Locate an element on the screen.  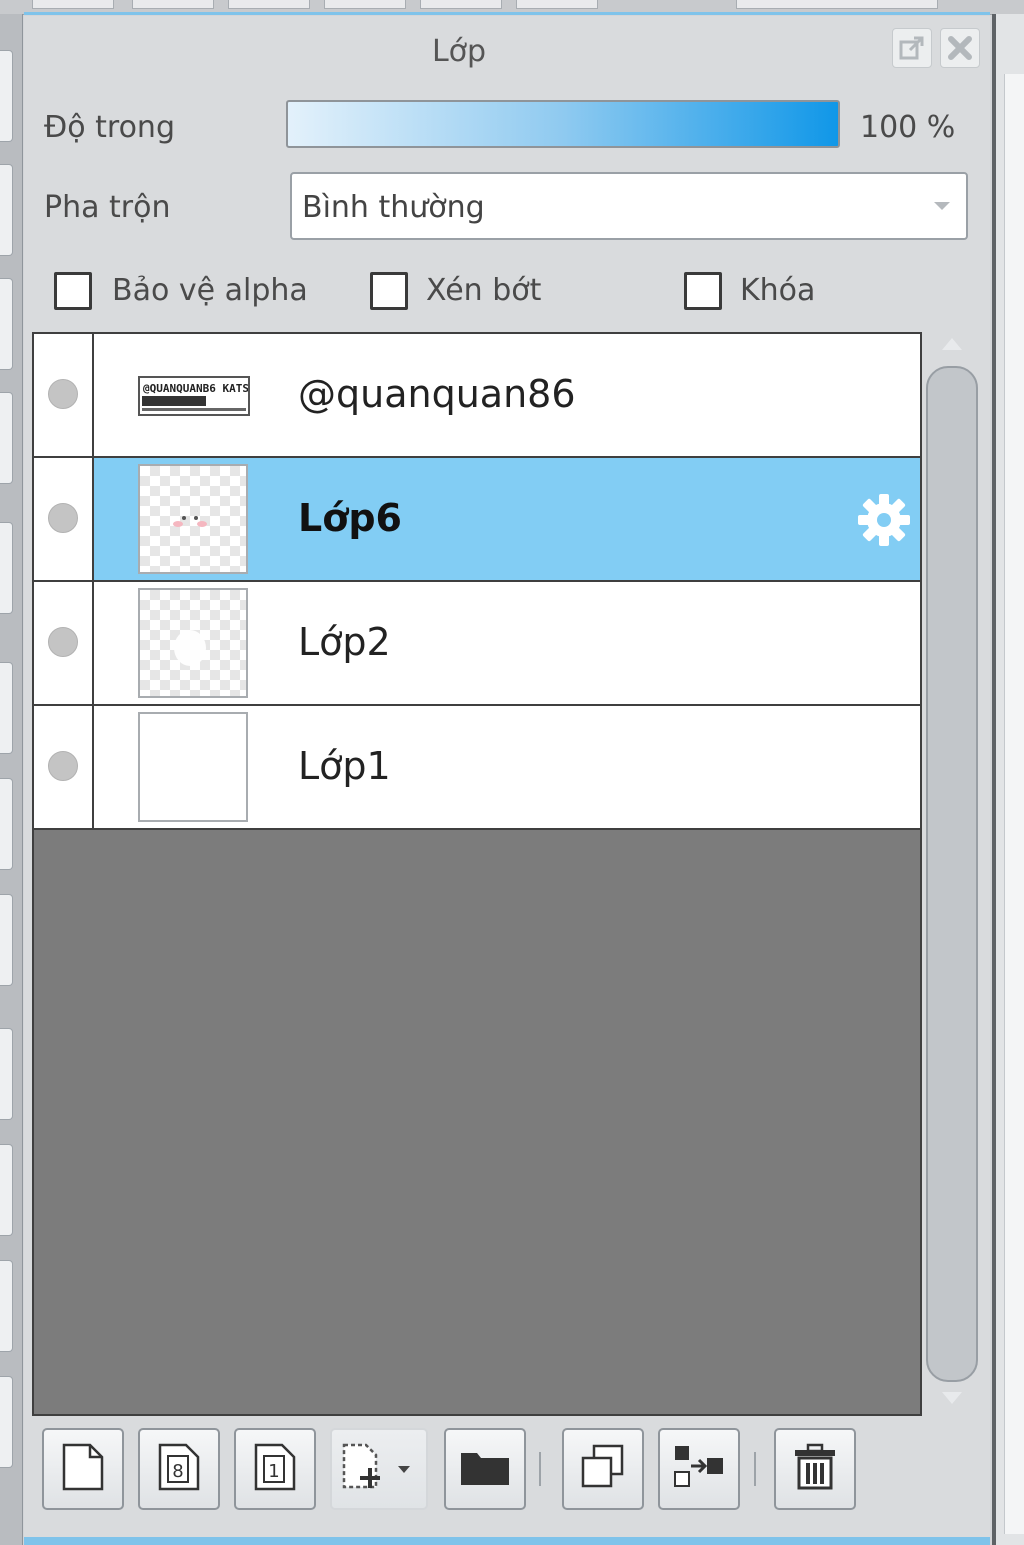
new-1bit-layer-button: 1 is located at coordinates (275, 1469).